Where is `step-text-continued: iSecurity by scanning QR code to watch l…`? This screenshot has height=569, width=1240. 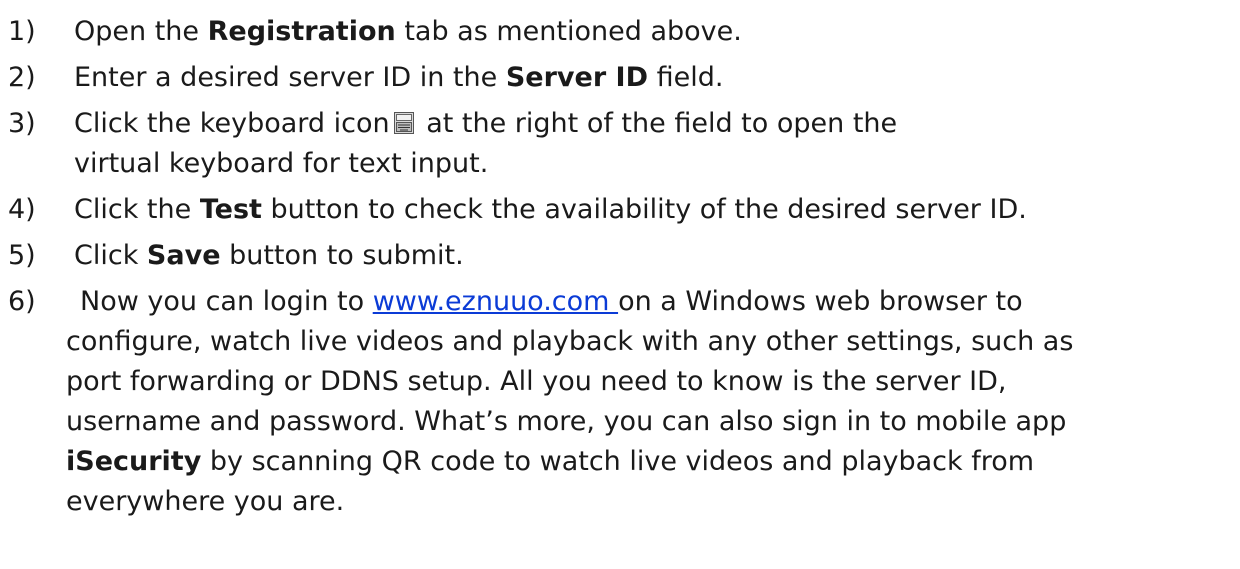
step-text-continued: iSecurity by scanning QR code to watch l… is located at coordinates (550, 461).